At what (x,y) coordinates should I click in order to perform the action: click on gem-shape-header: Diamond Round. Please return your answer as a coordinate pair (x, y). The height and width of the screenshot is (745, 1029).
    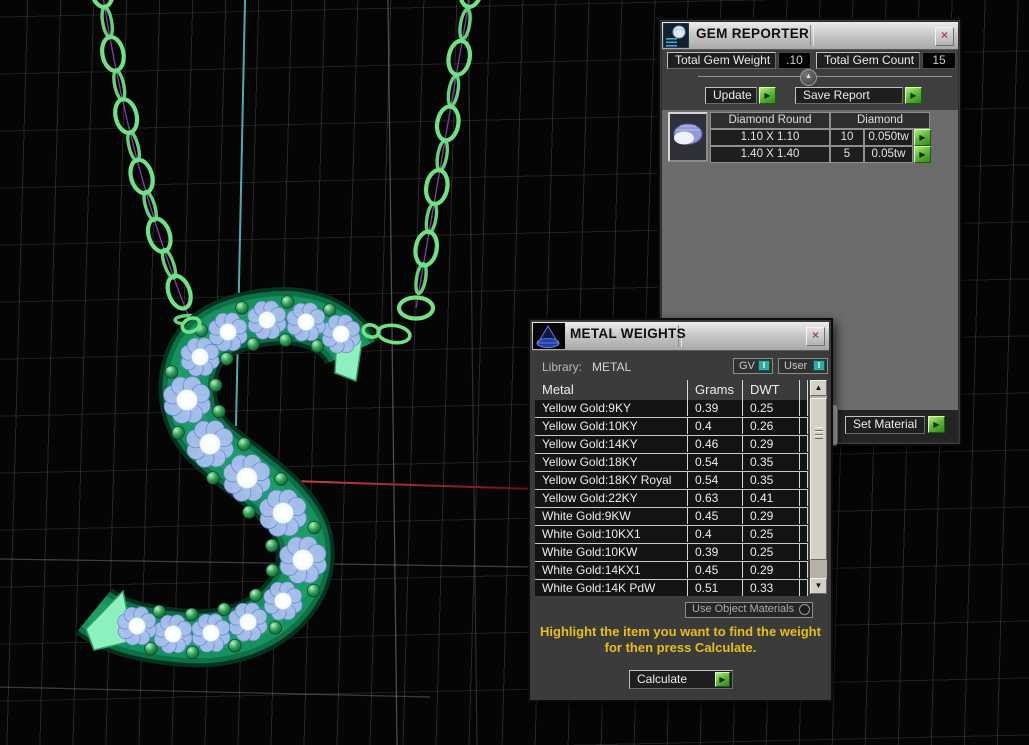
    Looking at the image, I should click on (770, 120).